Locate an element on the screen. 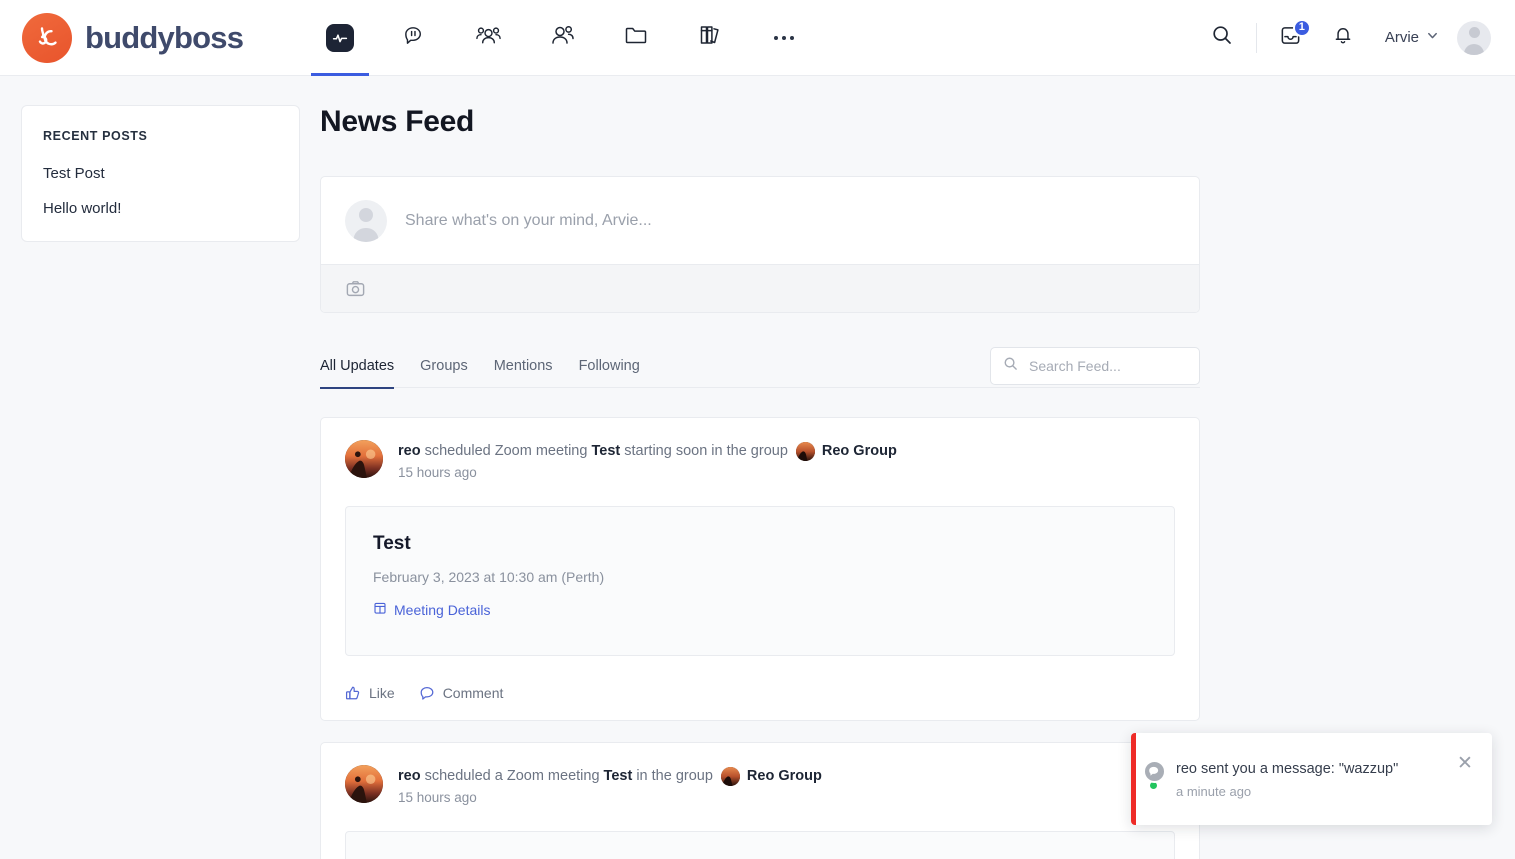  feed-tabs: All Updates Groups Mentions Following is located at coordinates (486, 366).